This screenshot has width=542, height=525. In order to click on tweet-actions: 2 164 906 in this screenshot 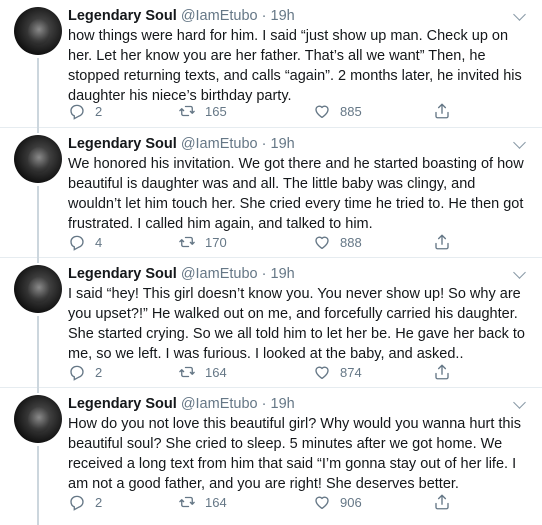, I will do `click(268, 502)`.